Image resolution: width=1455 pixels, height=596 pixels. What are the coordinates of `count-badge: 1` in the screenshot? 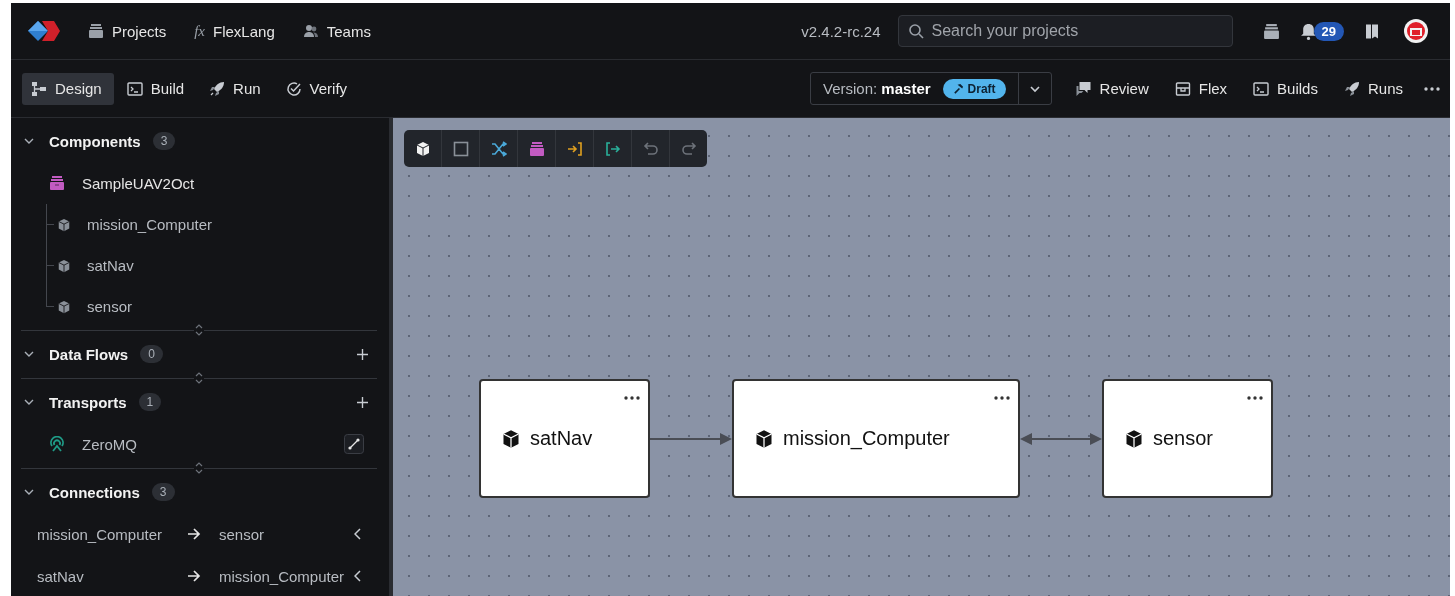 It's located at (150, 402).